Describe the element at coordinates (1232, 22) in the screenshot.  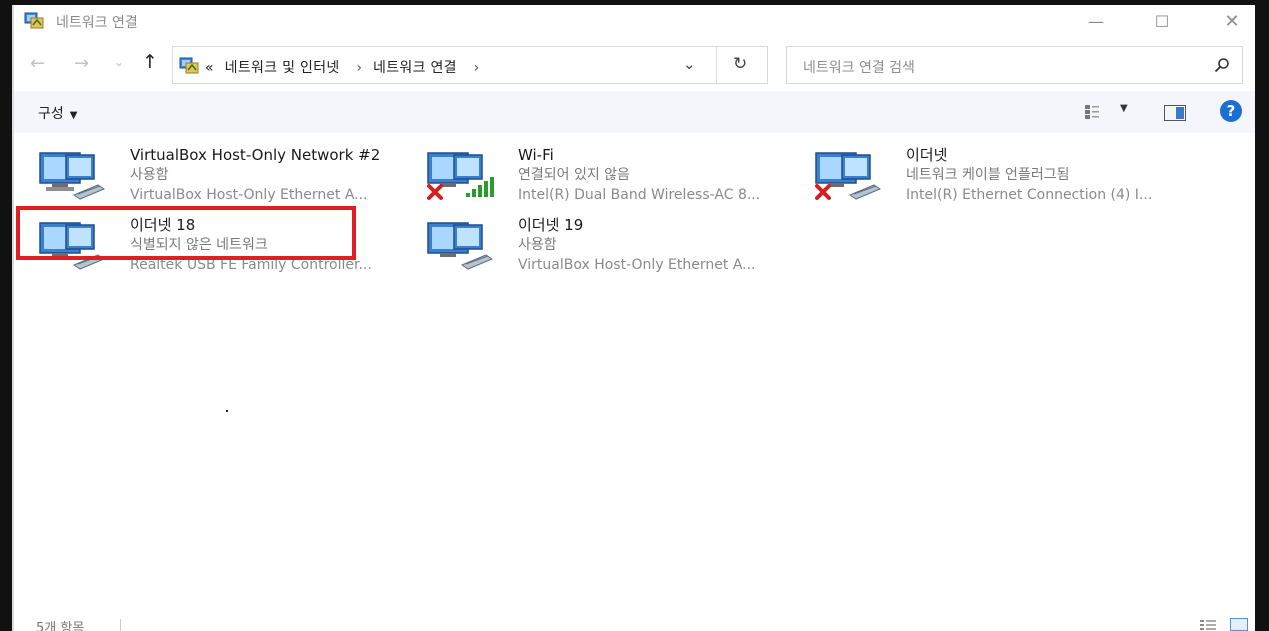
I see `close-button: ✕` at that location.